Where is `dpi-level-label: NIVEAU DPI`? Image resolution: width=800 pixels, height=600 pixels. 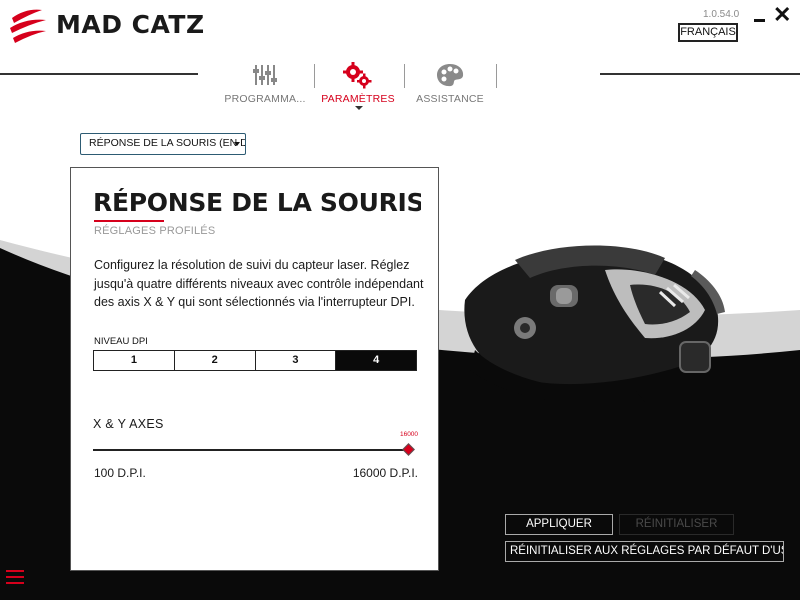
dpi-level-label: NIVEAU DPI is located at coordinates (121, 341).